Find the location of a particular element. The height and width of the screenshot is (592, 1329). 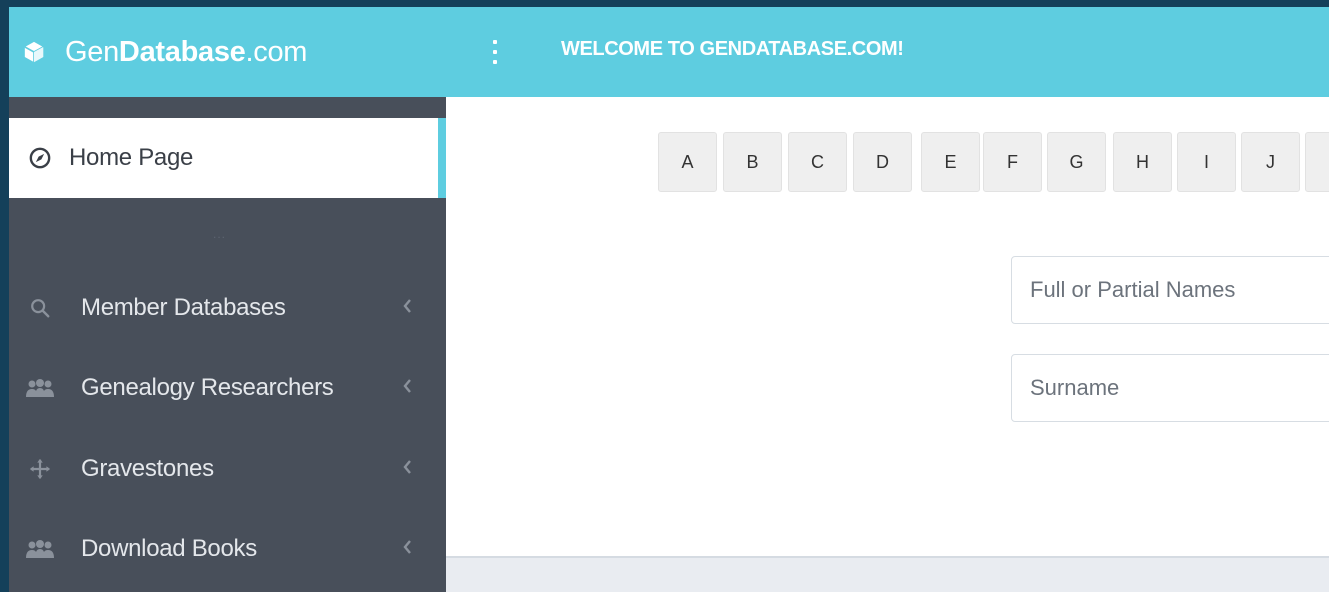

welcome-title: WELCOME TO GENDATABASE.COM! is located at coordinates (732, 49).